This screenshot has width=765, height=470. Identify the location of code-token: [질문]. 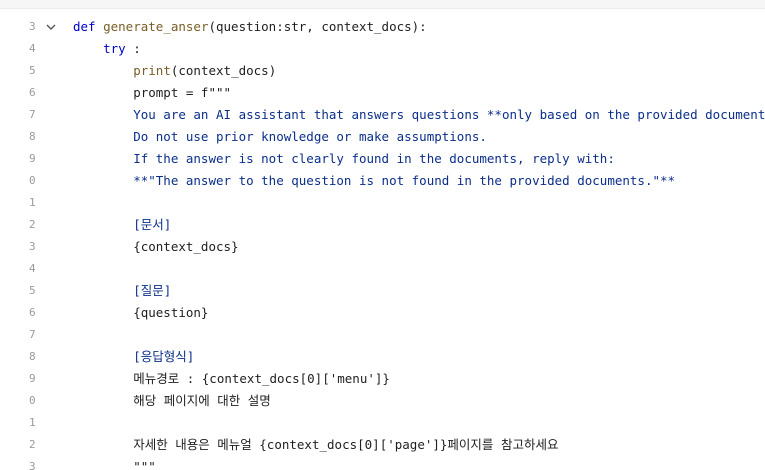
(122, 290).